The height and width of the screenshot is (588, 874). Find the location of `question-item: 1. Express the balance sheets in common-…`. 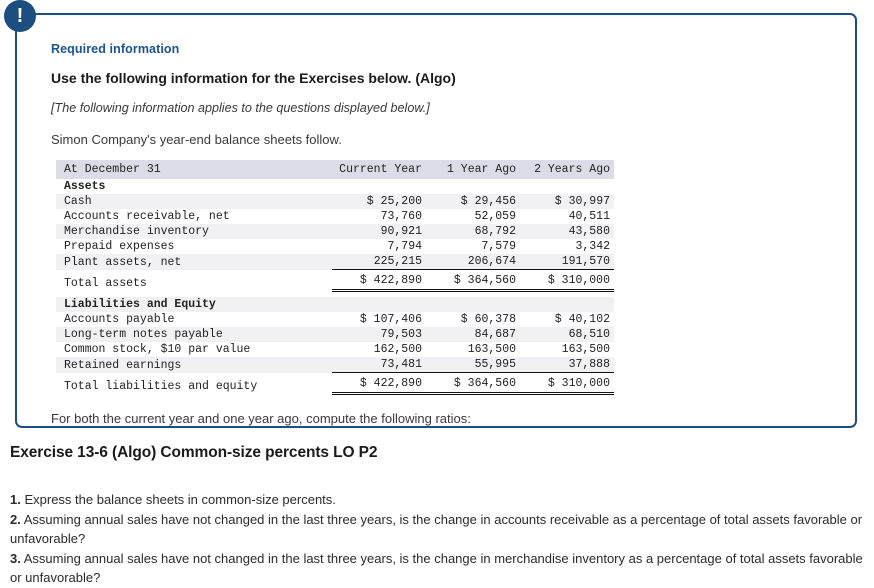

question-item: 1. Express the balance sheets in common-… is located at coordinates (438, 500).